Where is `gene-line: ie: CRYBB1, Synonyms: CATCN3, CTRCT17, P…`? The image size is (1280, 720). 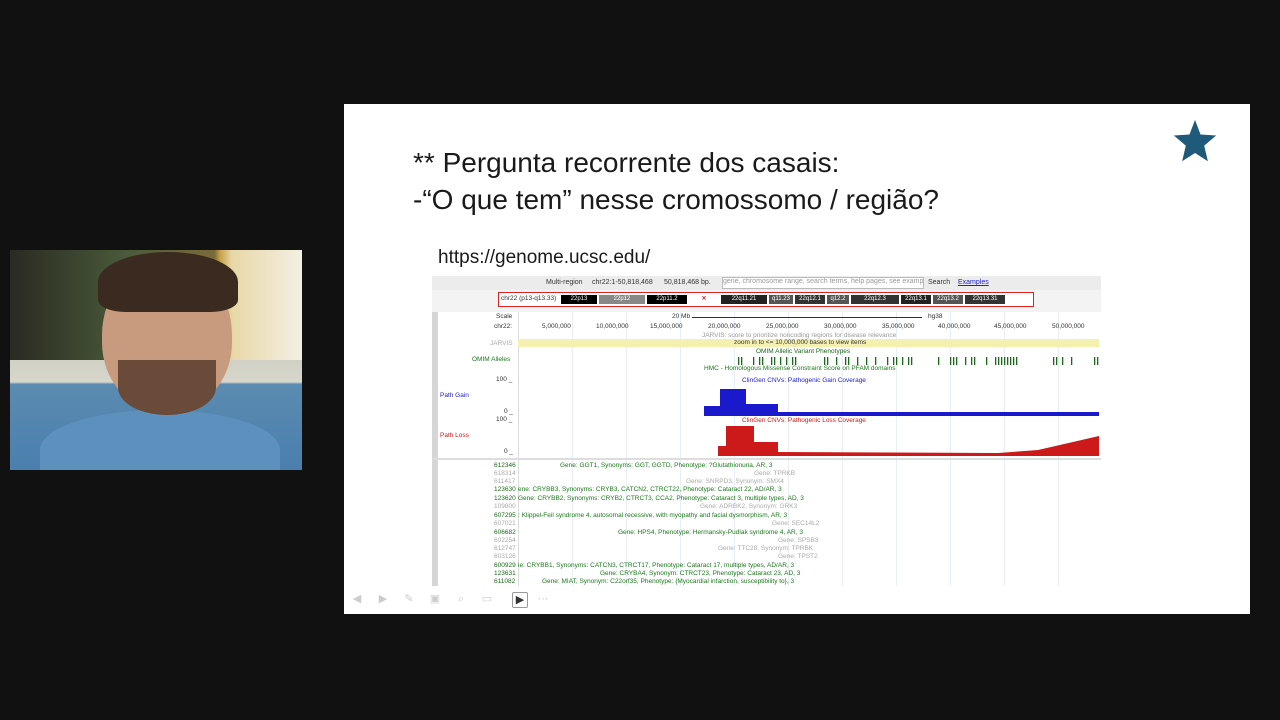 gene-line: ie: CRYBB1, Synonyms: CATCN3, CTRCT17, P… is located at coordinates (656, 565).